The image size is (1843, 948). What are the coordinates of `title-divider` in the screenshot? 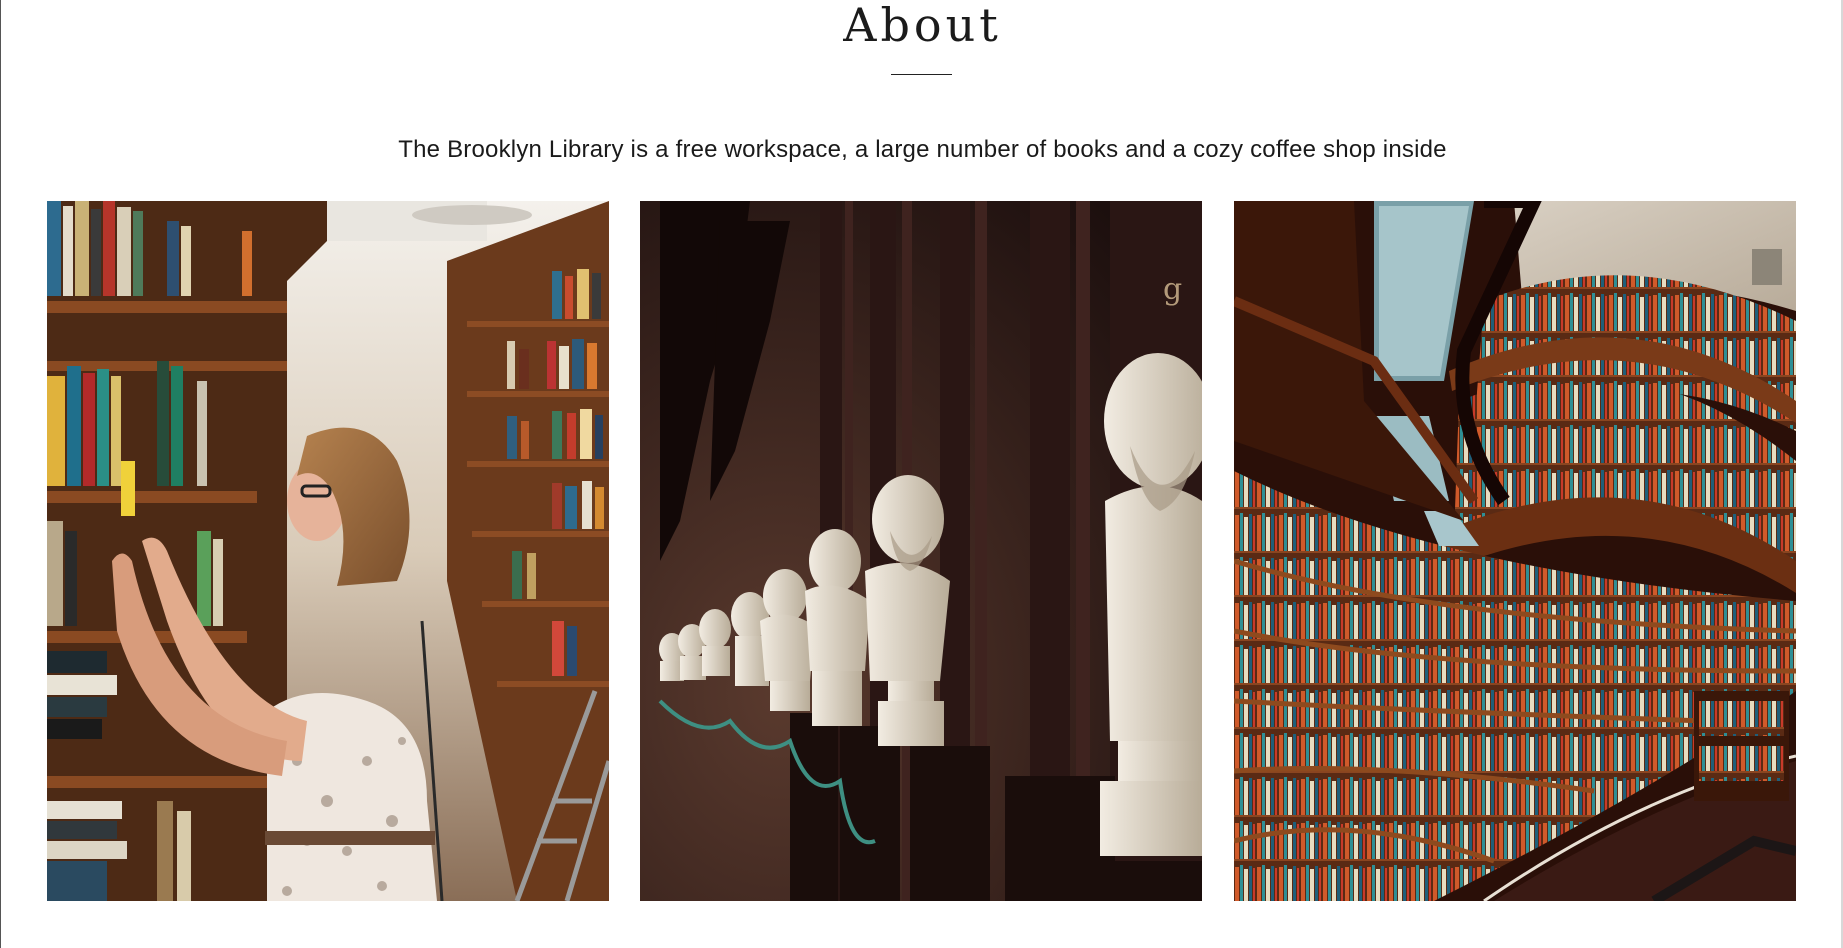 It's located at (921, 74).